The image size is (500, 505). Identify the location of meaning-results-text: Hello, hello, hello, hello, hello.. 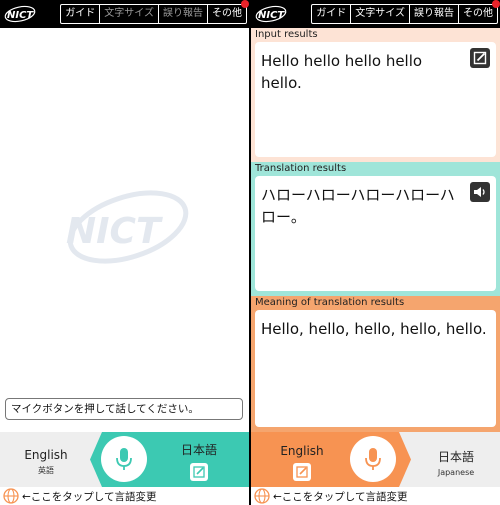
(374, 329).